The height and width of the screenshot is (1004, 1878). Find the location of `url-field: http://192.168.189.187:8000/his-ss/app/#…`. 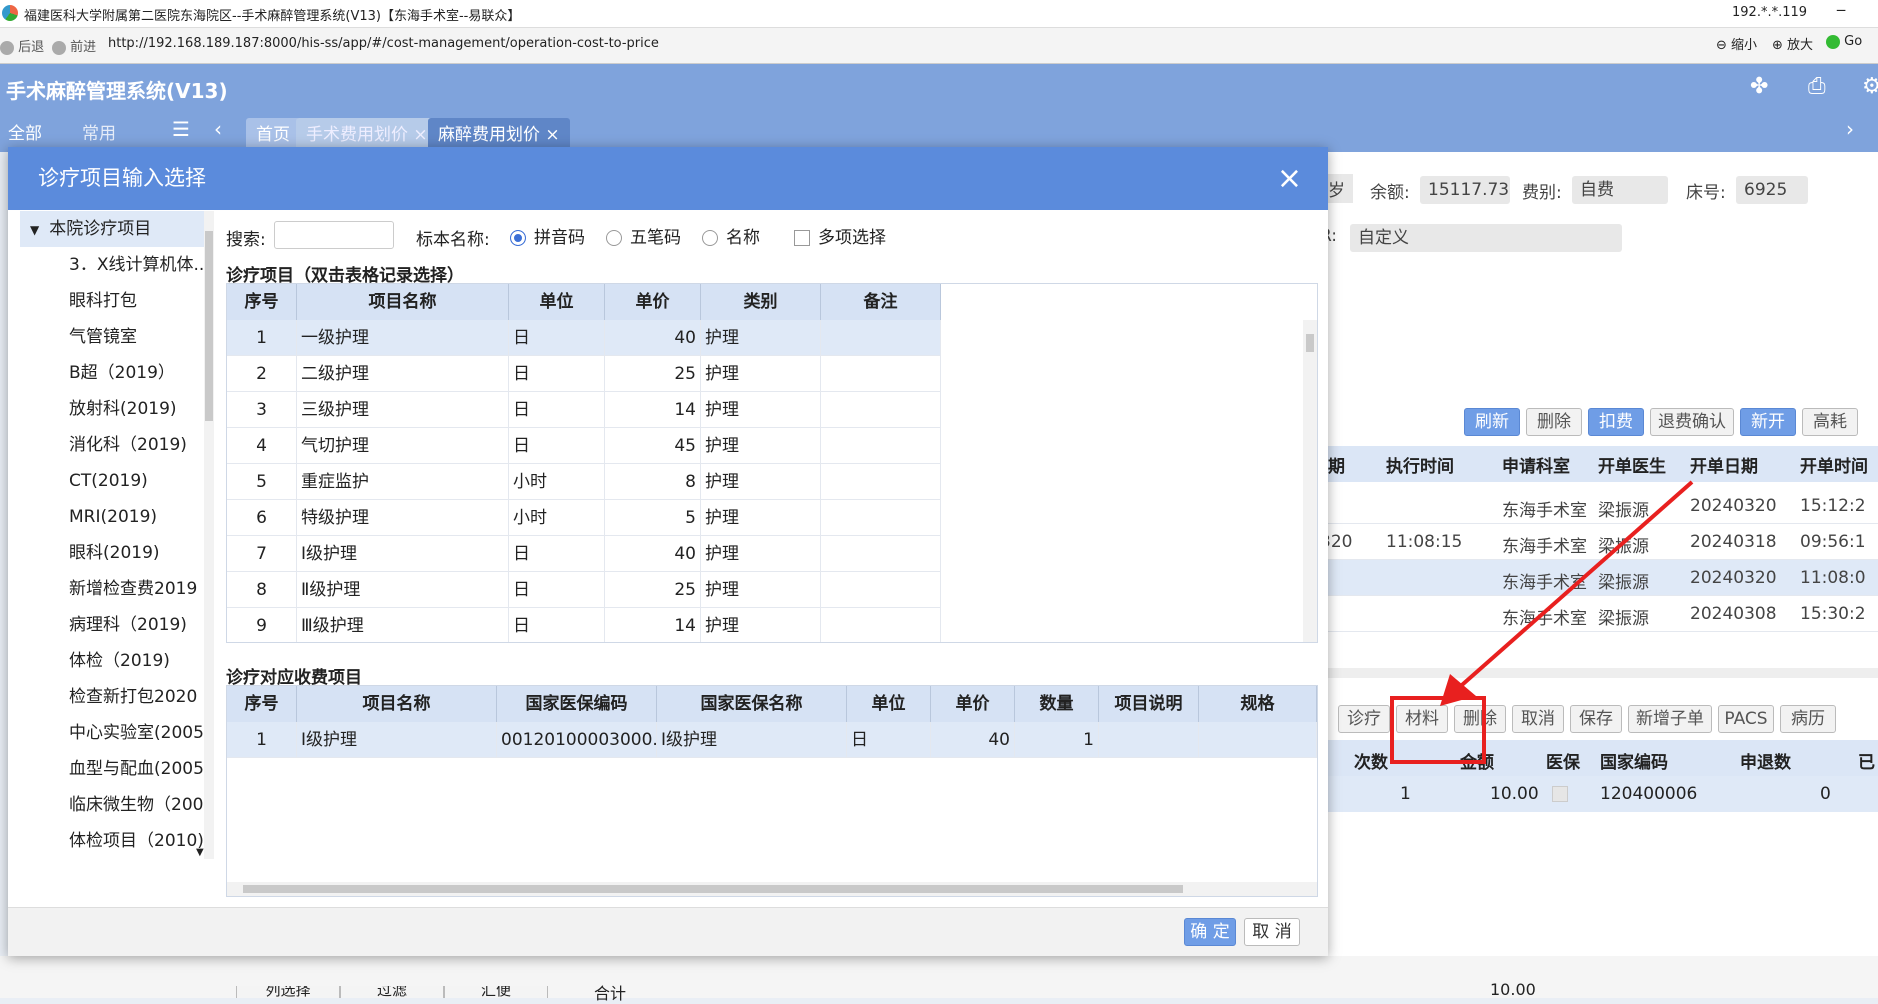

url-field: http://192.168.189.187:8000/his-ss/app/#… is located at coordinates (383, 43).